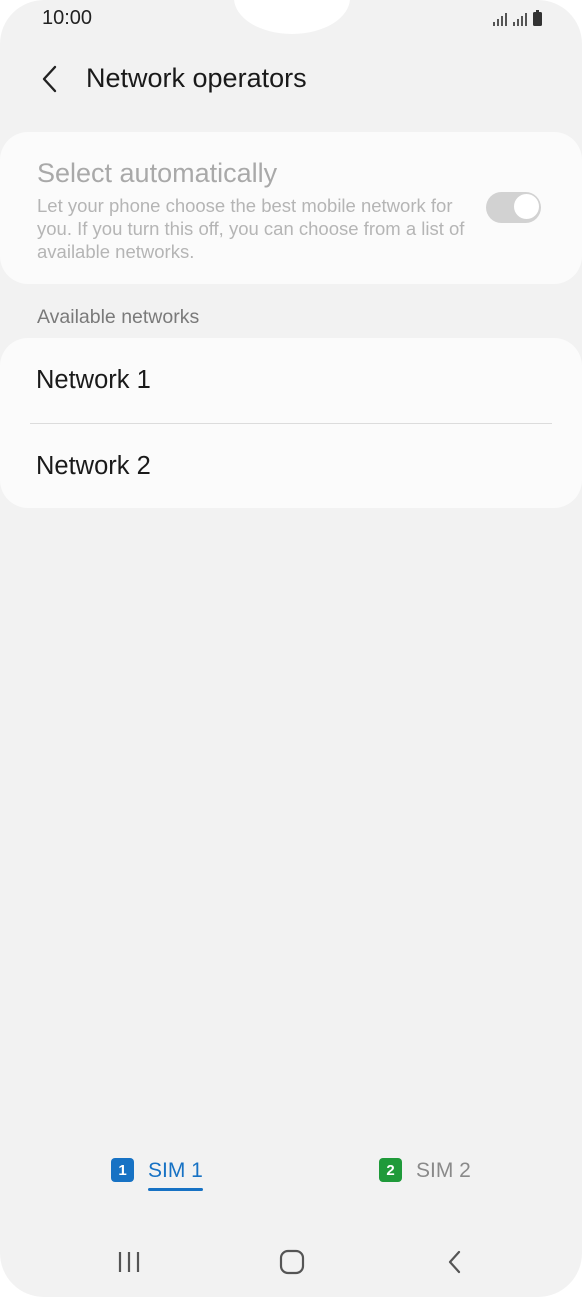  I want to click on chevron-left-icon, so click(49, 79).